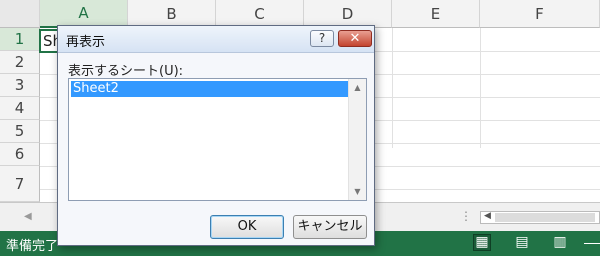 This screenshot has height=256, width=600. Describe the element at coordinates (84, 14) in the screenshot. I see `column-header-a: A` at that location.